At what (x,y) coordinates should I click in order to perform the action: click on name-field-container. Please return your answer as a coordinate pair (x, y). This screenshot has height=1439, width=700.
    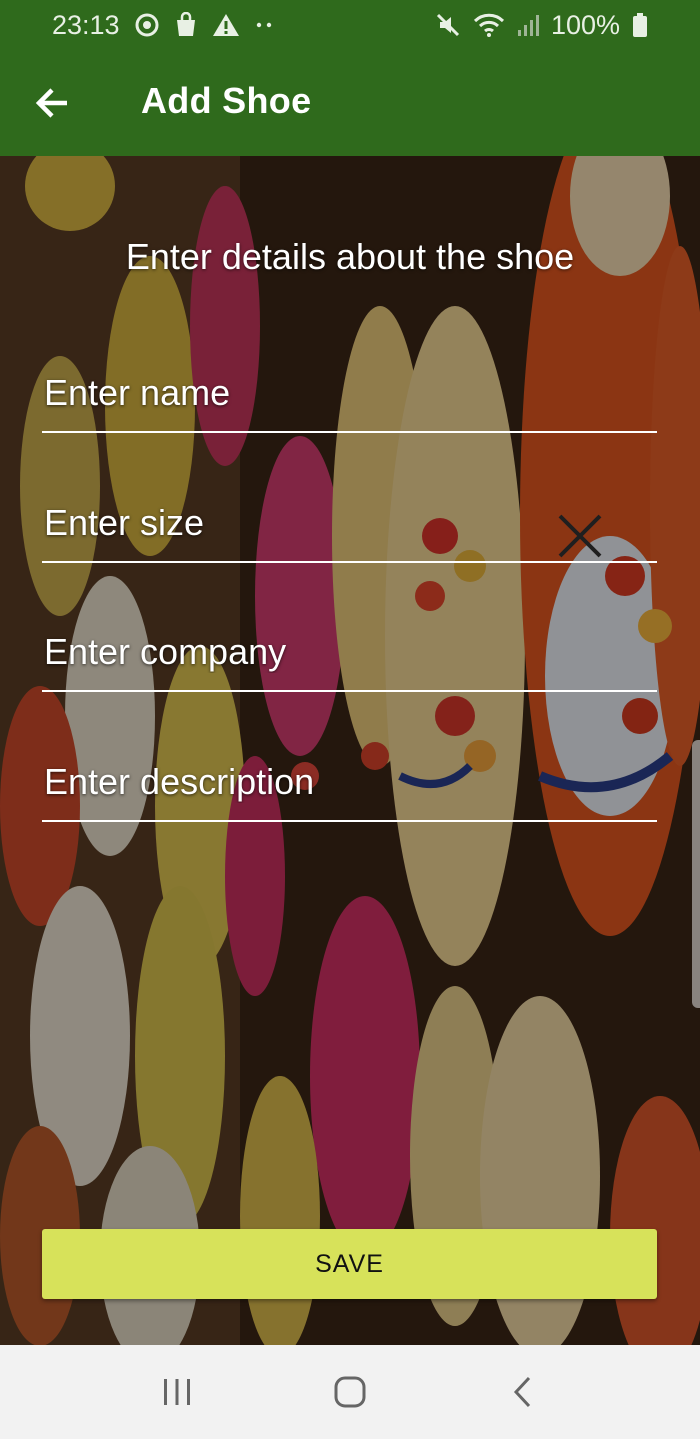
    Looking at the image, I should click on (349, 399).